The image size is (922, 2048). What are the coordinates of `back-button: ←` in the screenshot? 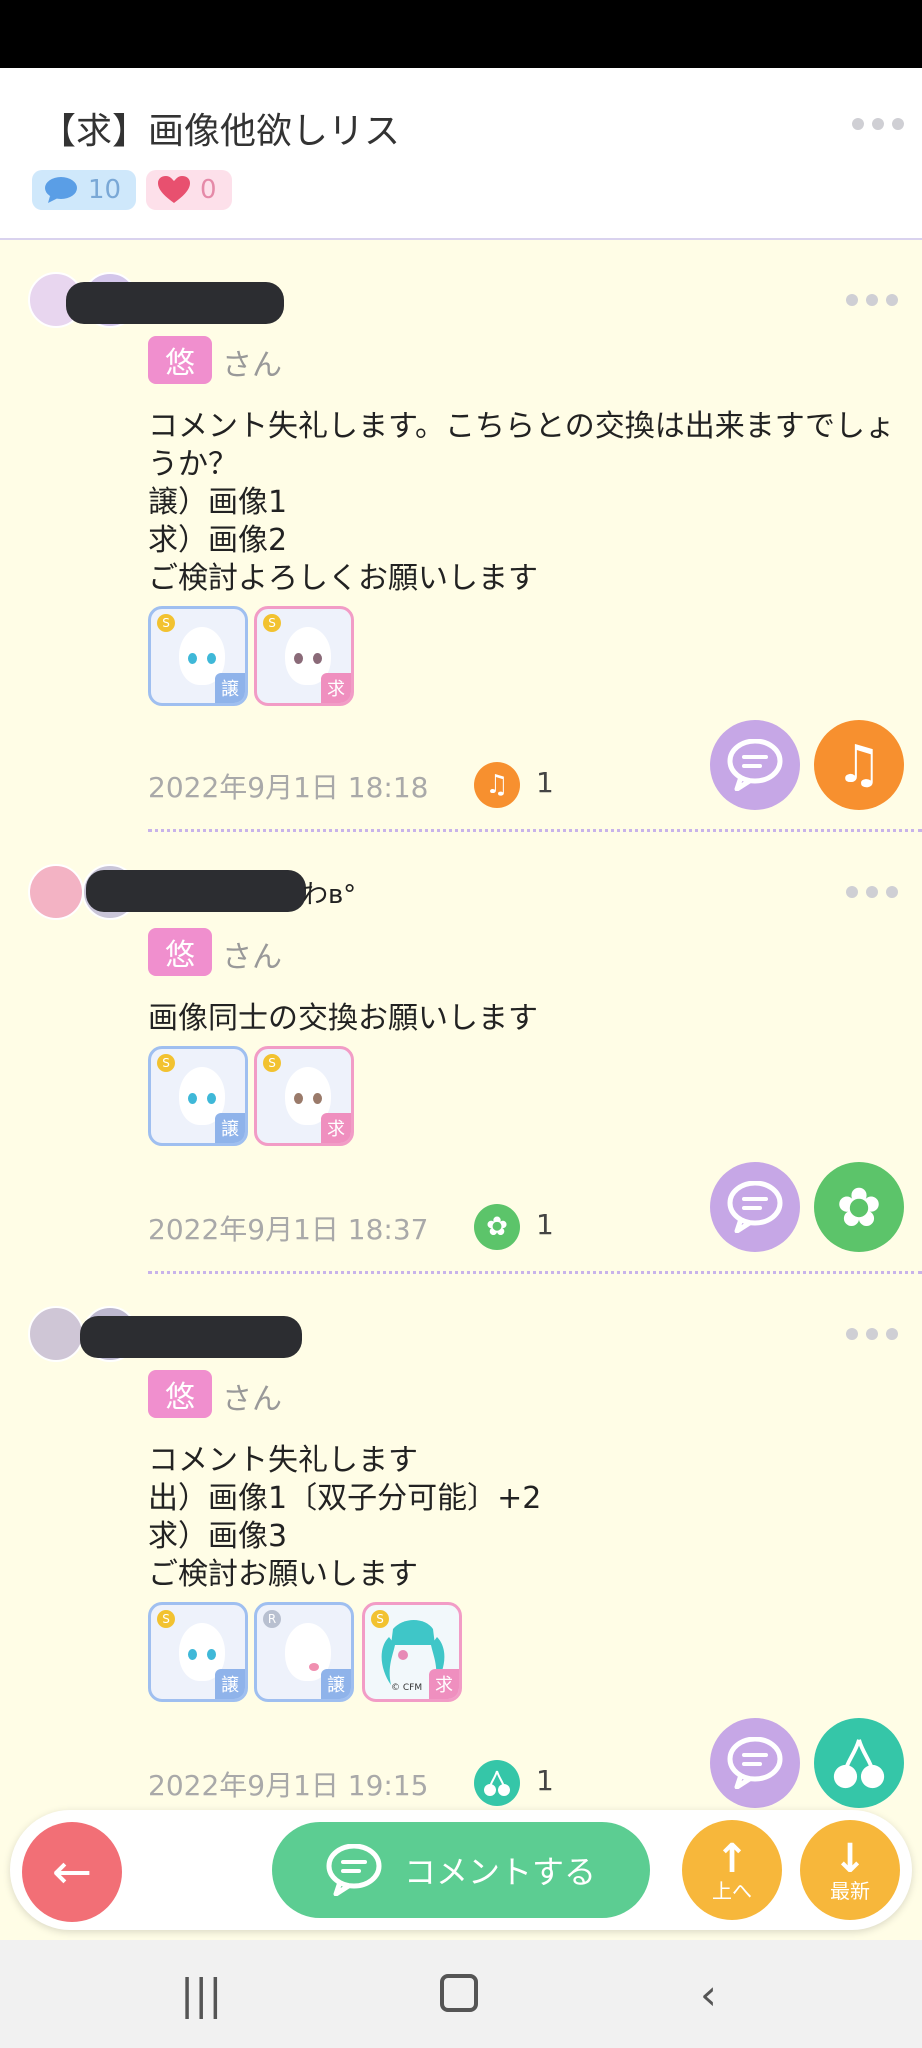 It's located at (72, 1872).